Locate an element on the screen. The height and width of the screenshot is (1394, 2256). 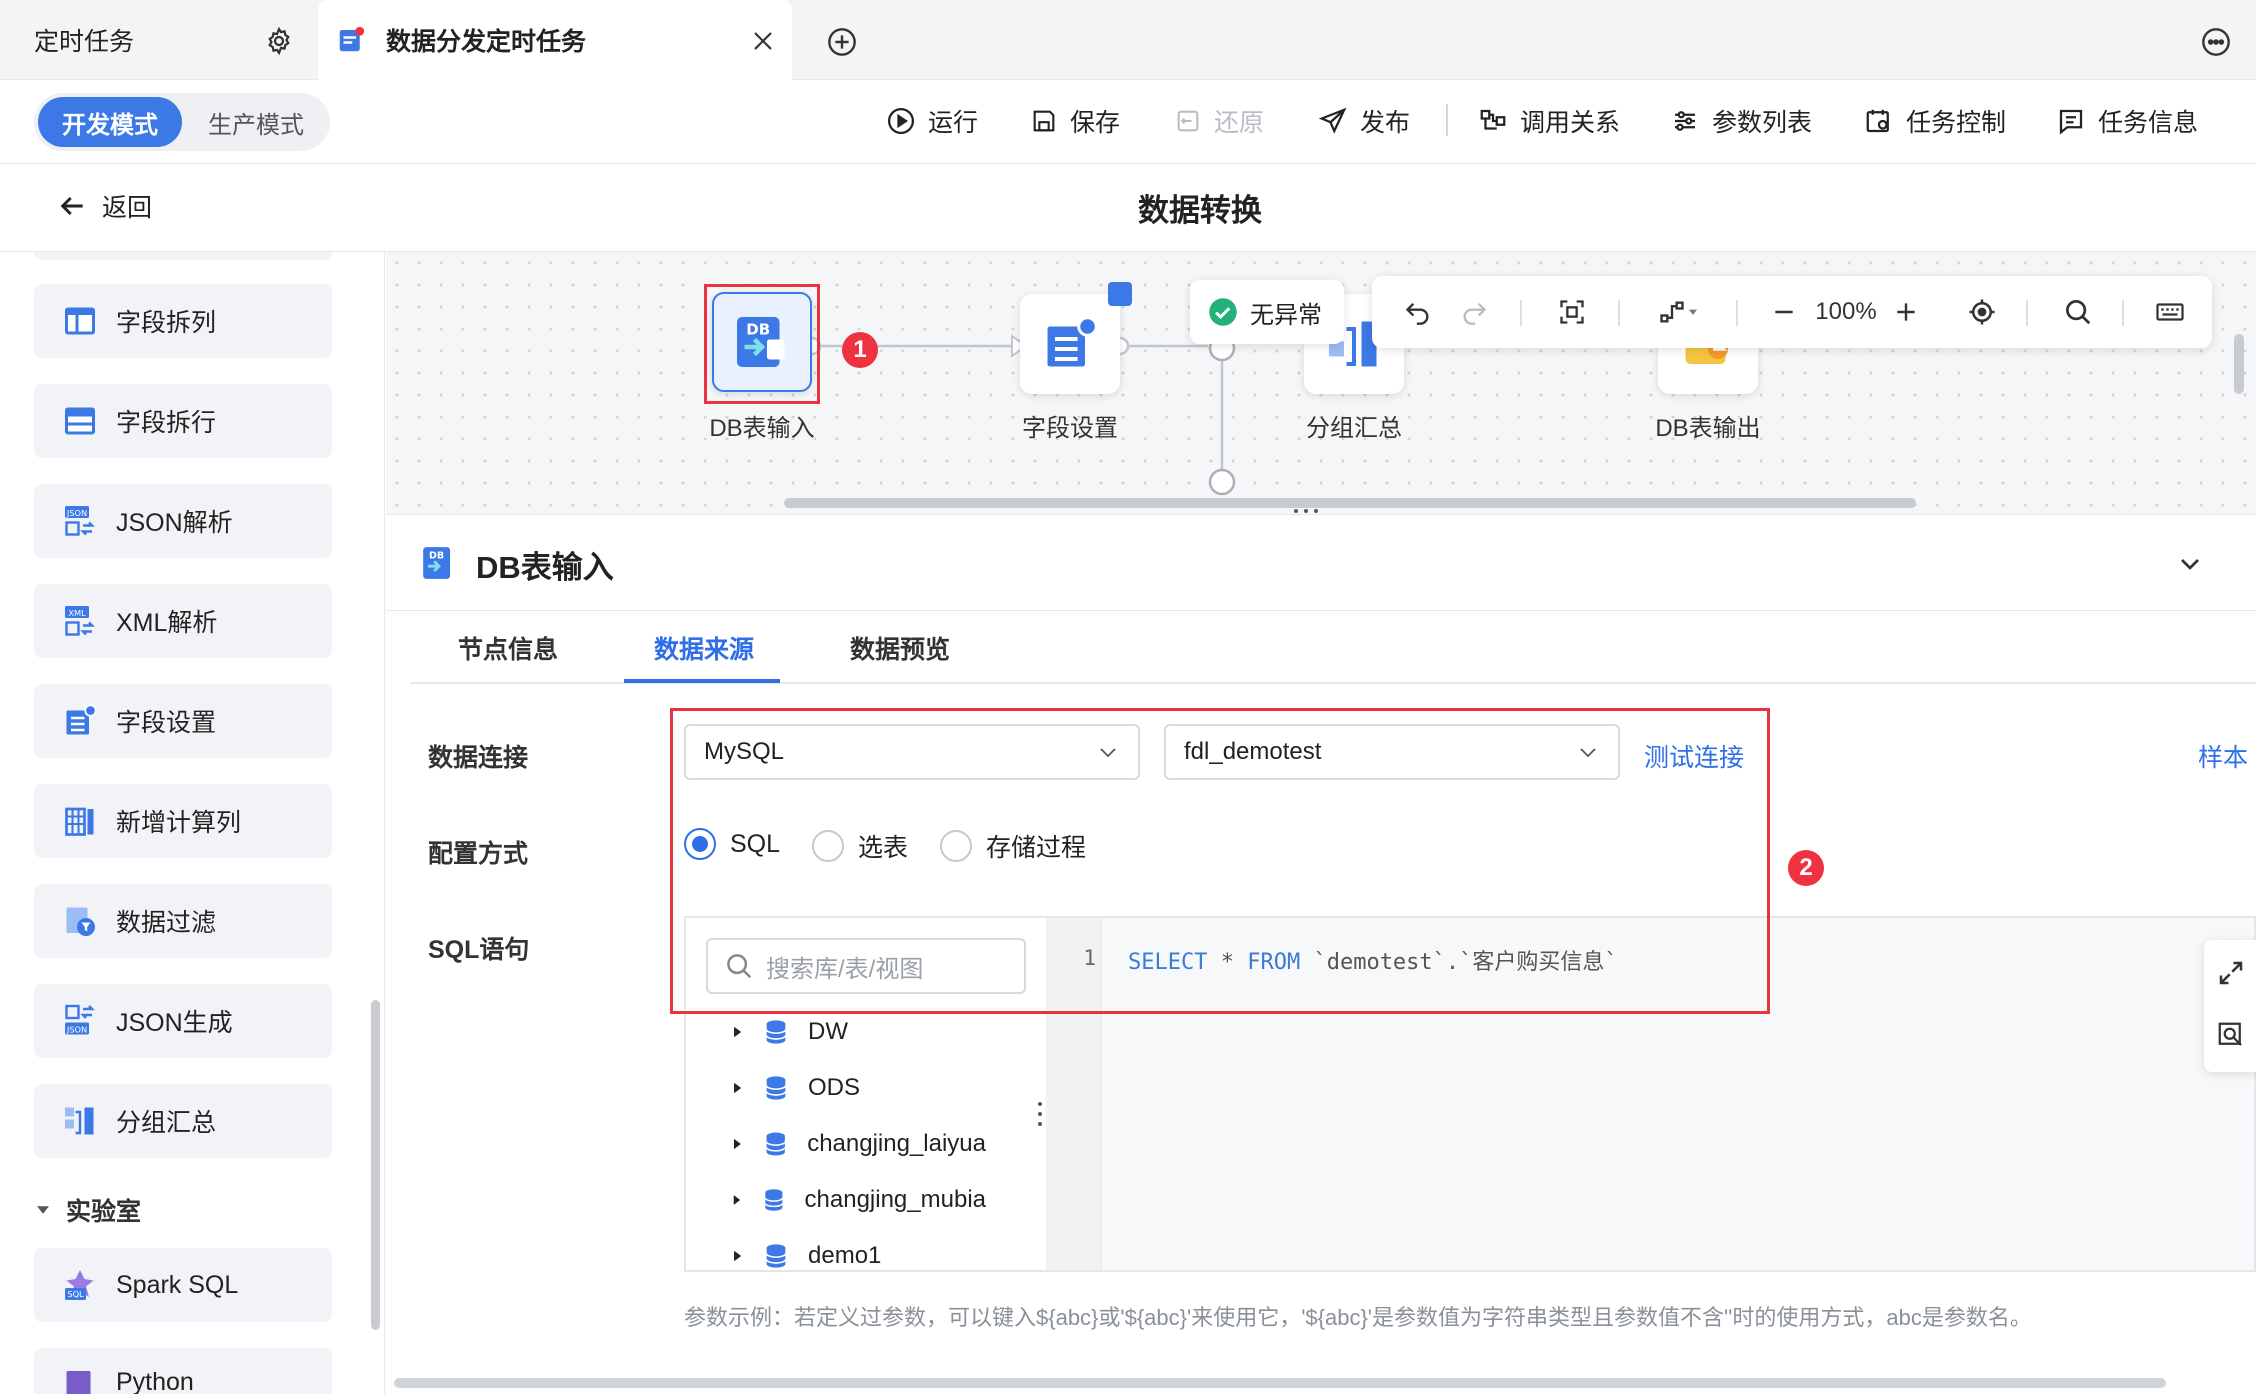
relations-button: 调用关系 is located at coordinates (1549, 121).